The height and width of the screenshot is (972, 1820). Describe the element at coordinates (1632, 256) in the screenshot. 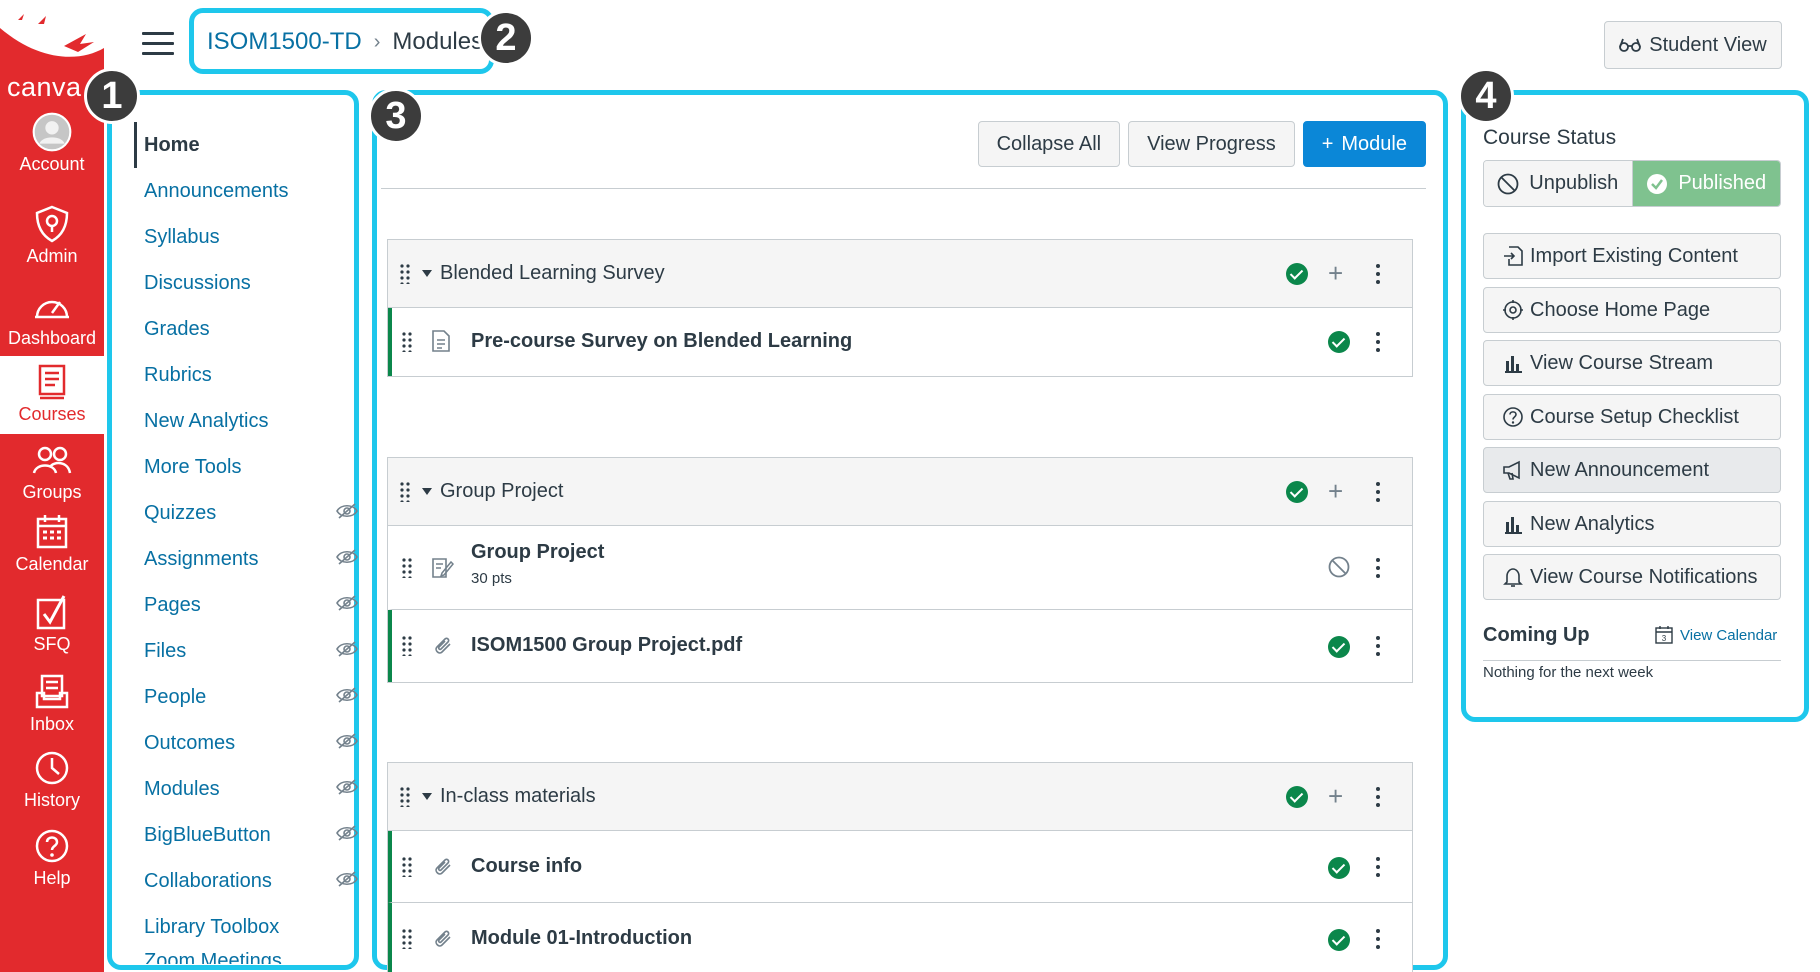

I see `import-existing-content-button: Import Existing Content` at that location.